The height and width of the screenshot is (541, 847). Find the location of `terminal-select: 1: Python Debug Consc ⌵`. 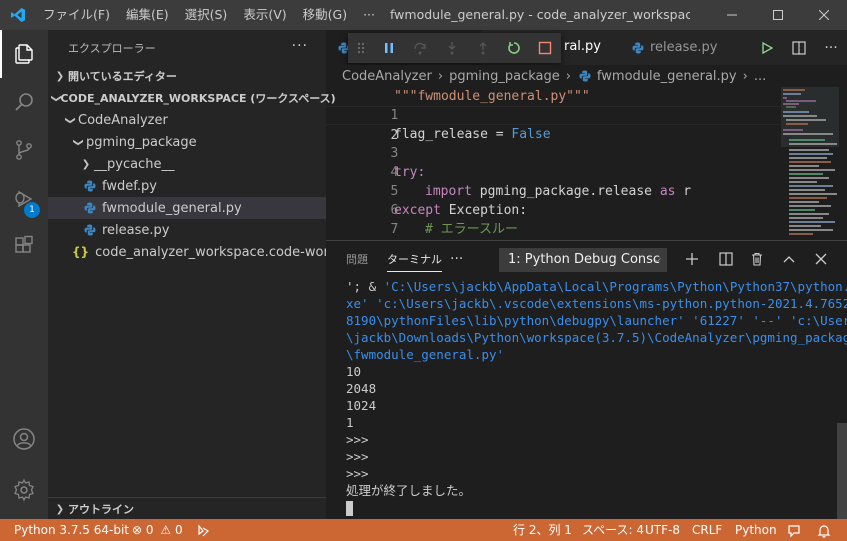

terminal-select: 1: Python Debug Consc ⌵ is located at coordinates (583, 260).